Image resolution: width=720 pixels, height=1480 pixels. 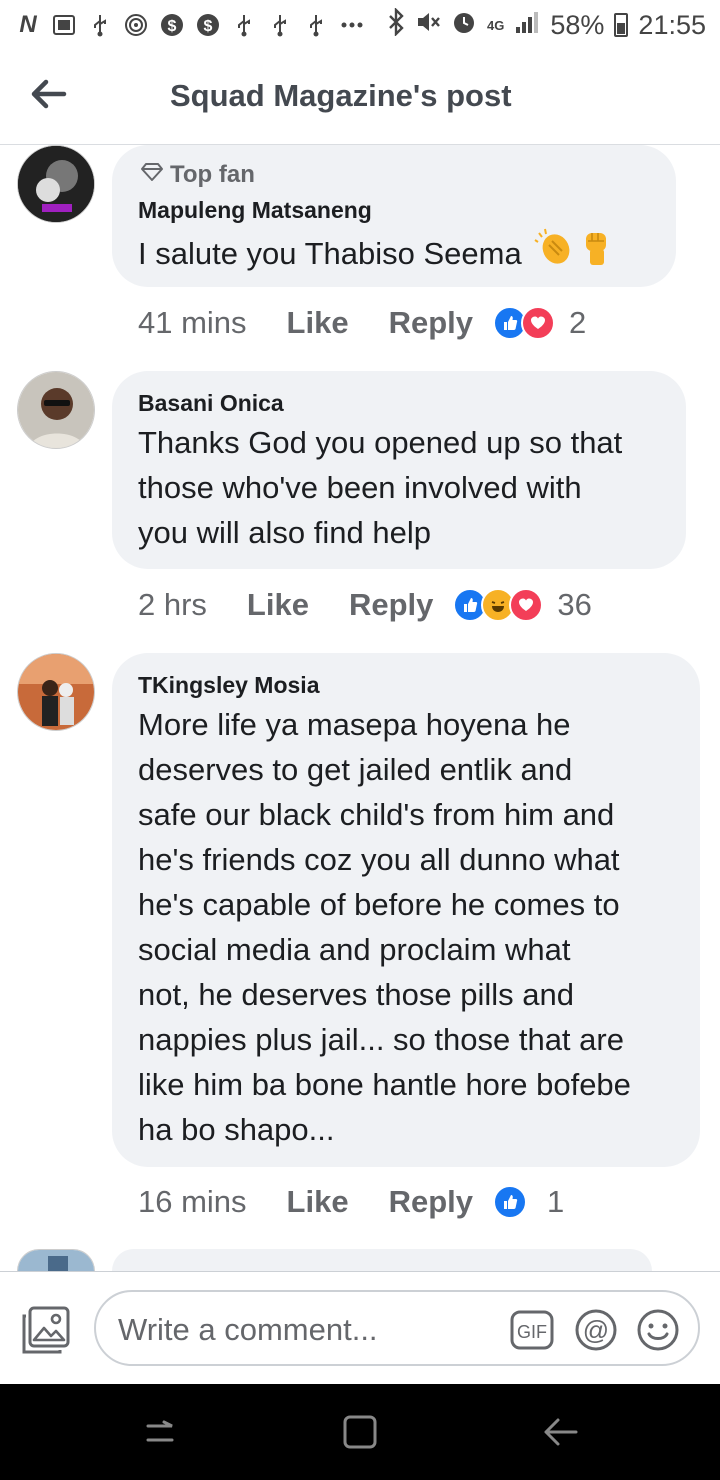 I want to click on comment-author: TKingsley Mosia, so click(x=228, y=685).